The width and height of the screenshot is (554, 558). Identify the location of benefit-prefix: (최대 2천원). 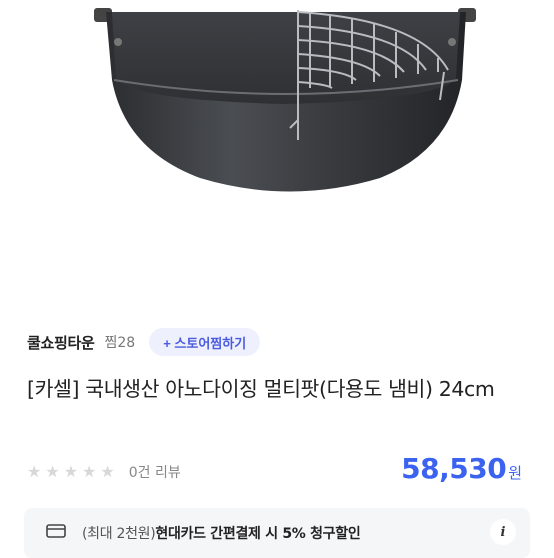
(119, 534).